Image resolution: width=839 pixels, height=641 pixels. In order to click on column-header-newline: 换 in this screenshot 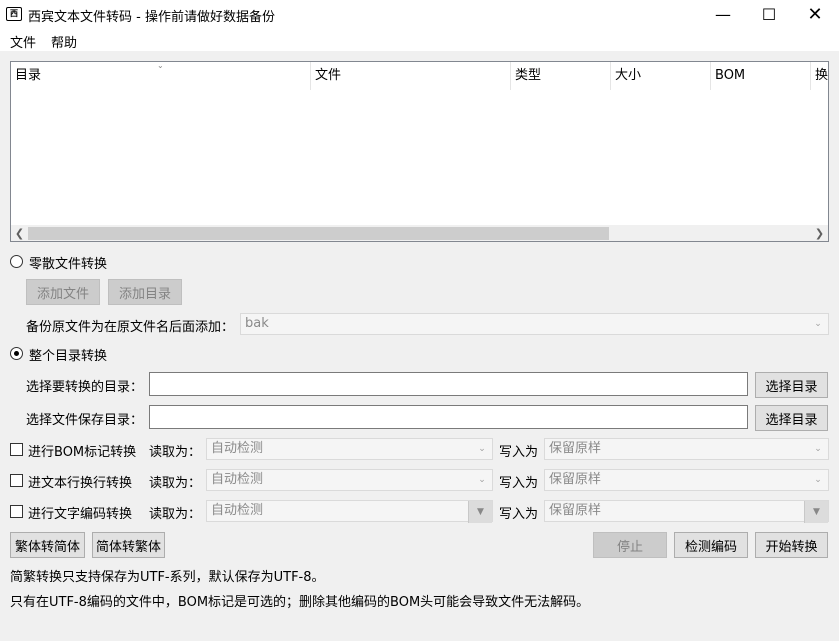, I will do `click(819, 76)`.